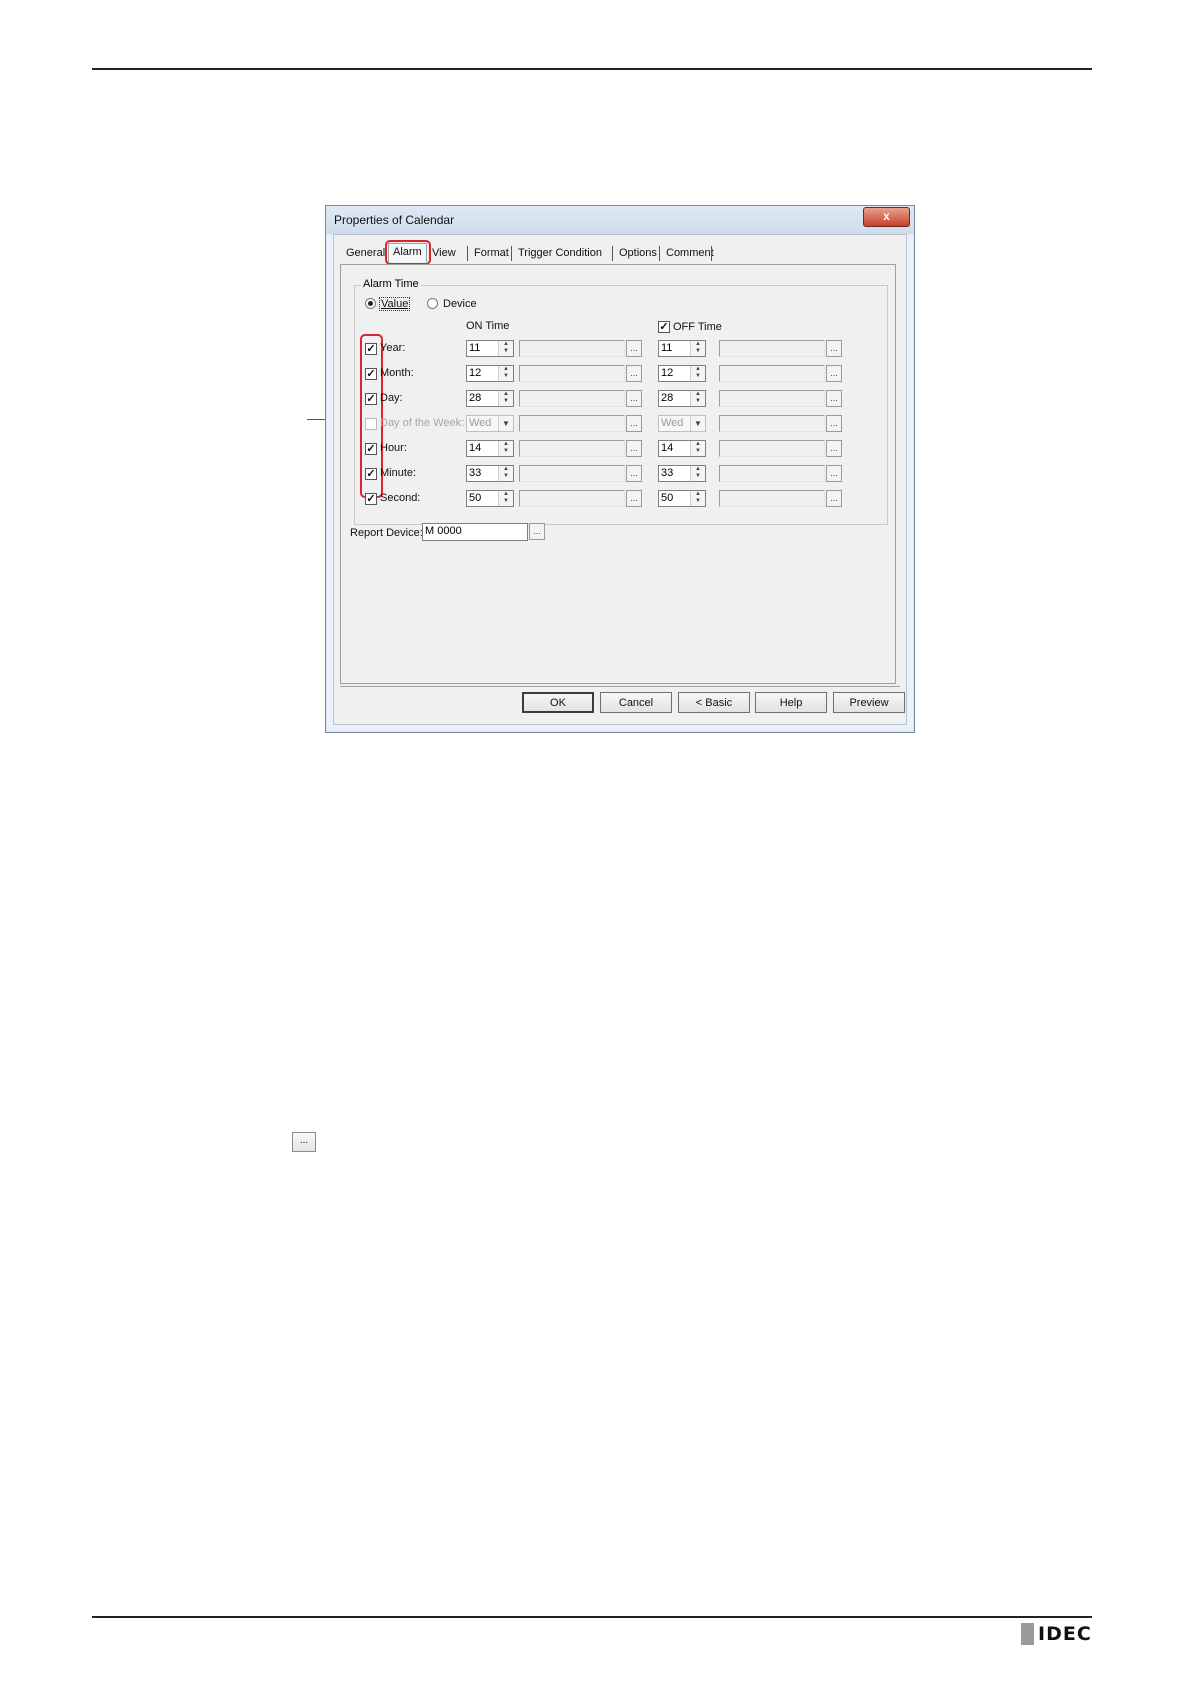 The height and width of the screenshot is (1684, 1190). Describe the element at coordinates (560, 253) in the screenshot. I see `tab-trigger-condition: Trigger Condition` at that location.